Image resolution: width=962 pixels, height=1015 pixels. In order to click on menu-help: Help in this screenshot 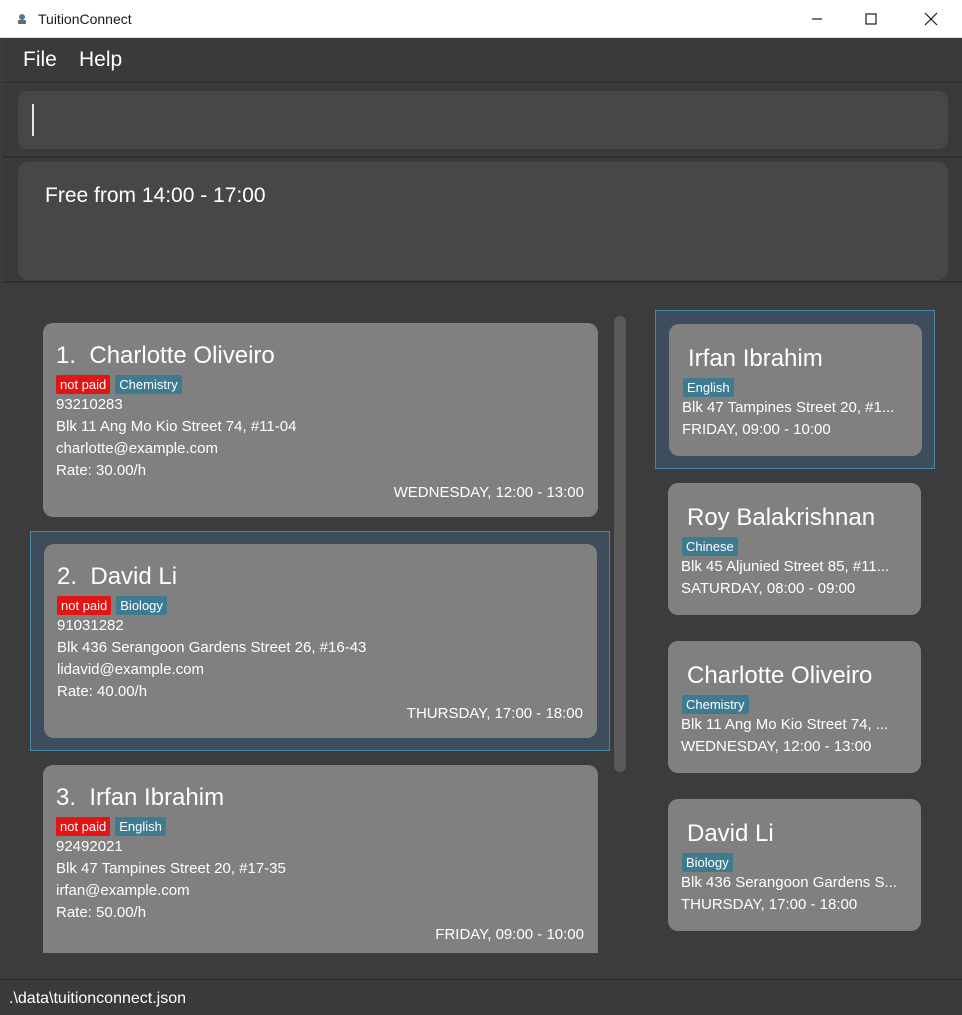, I will do `click(100, 60)`.